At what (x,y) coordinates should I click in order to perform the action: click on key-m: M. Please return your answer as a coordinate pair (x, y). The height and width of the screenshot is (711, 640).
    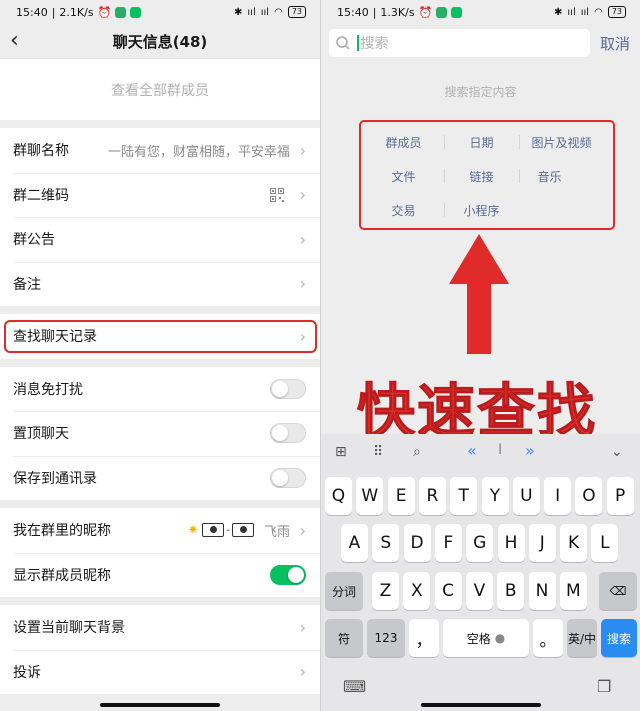
    Looking at the image, I should click on (573, 591).